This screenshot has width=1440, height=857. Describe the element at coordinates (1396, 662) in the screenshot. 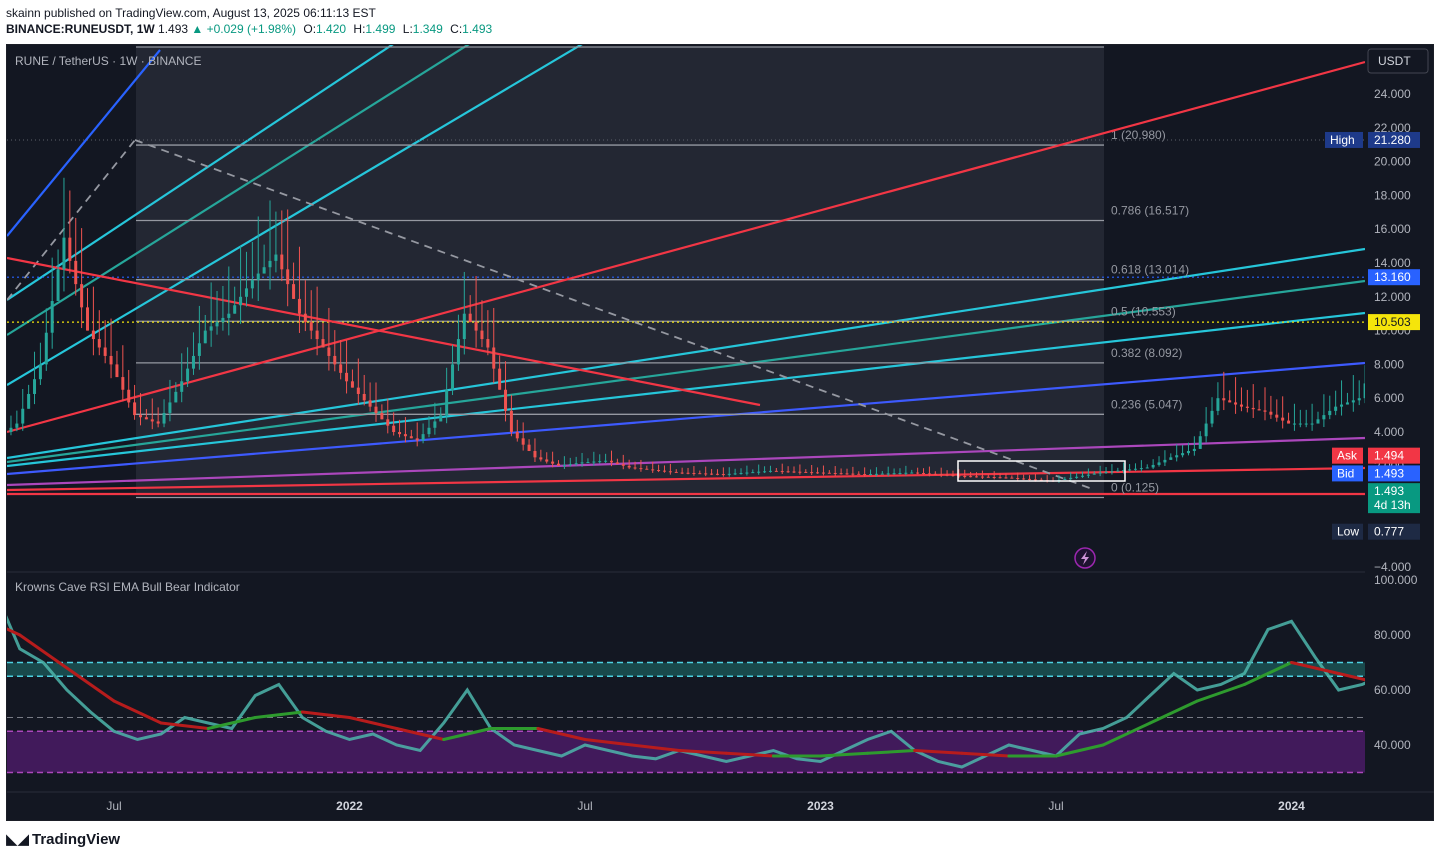

I see `rsi-axis: 100.000 80.000 60.000 40.000` at that location.